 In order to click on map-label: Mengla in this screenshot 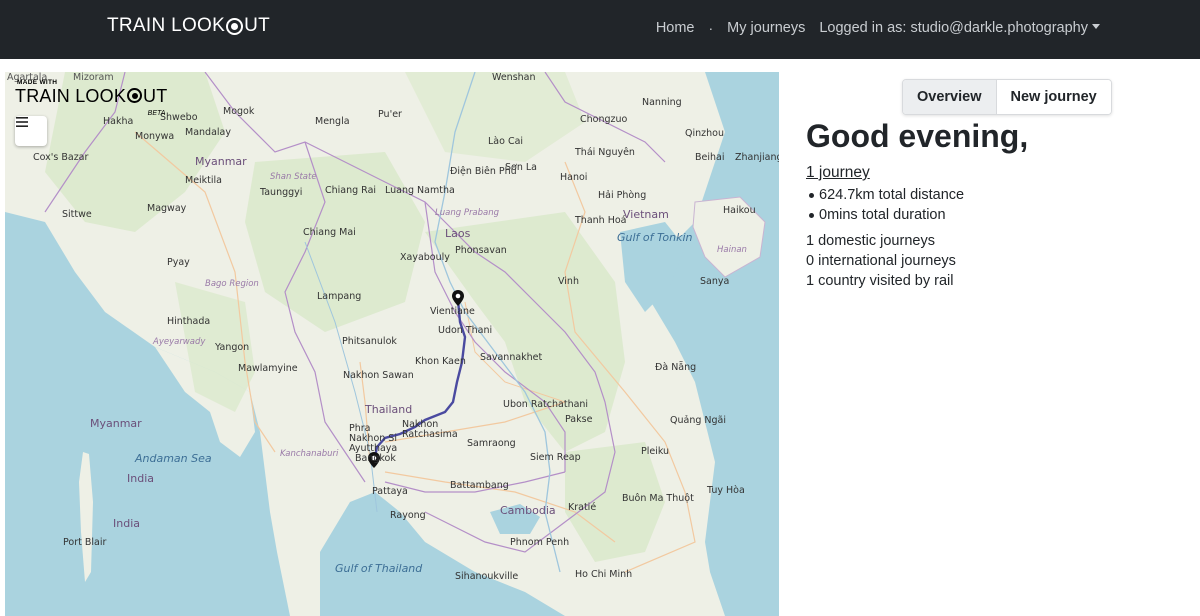, I will do `click(332, 121)`.